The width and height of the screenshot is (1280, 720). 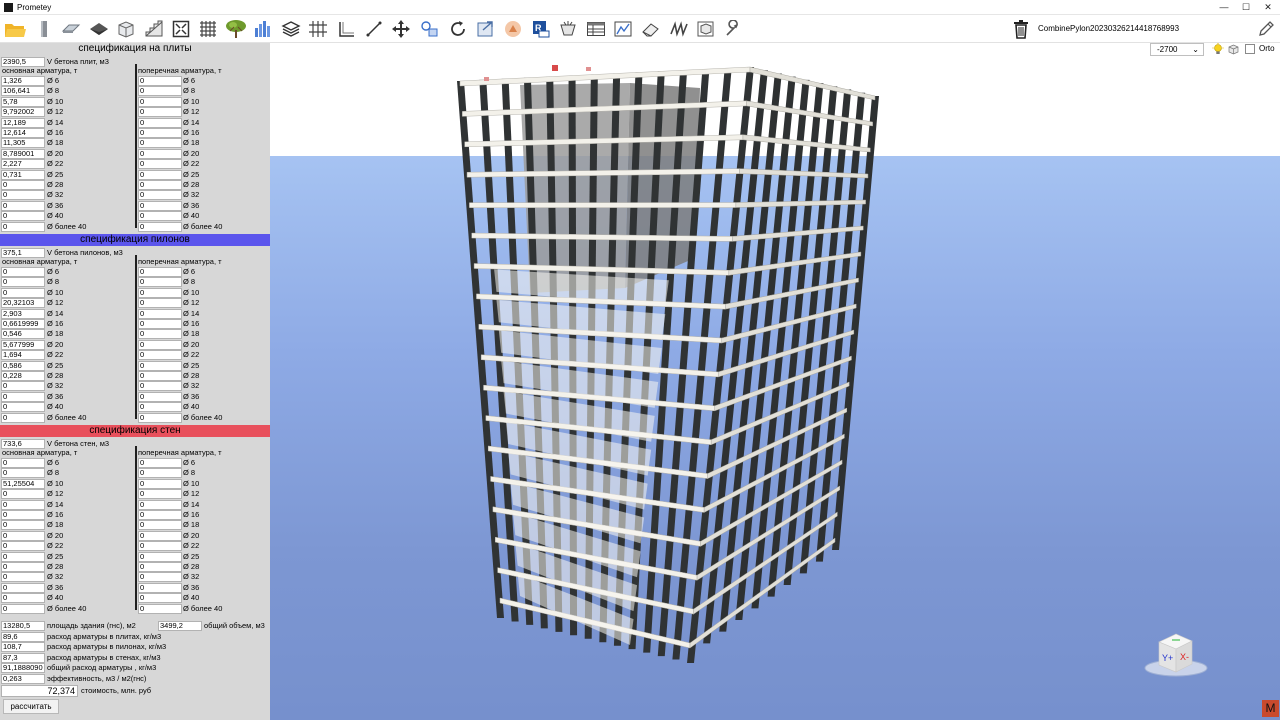 I want to click on slabs-main-rebar-input: 12,189, so click(x=23, y=123).